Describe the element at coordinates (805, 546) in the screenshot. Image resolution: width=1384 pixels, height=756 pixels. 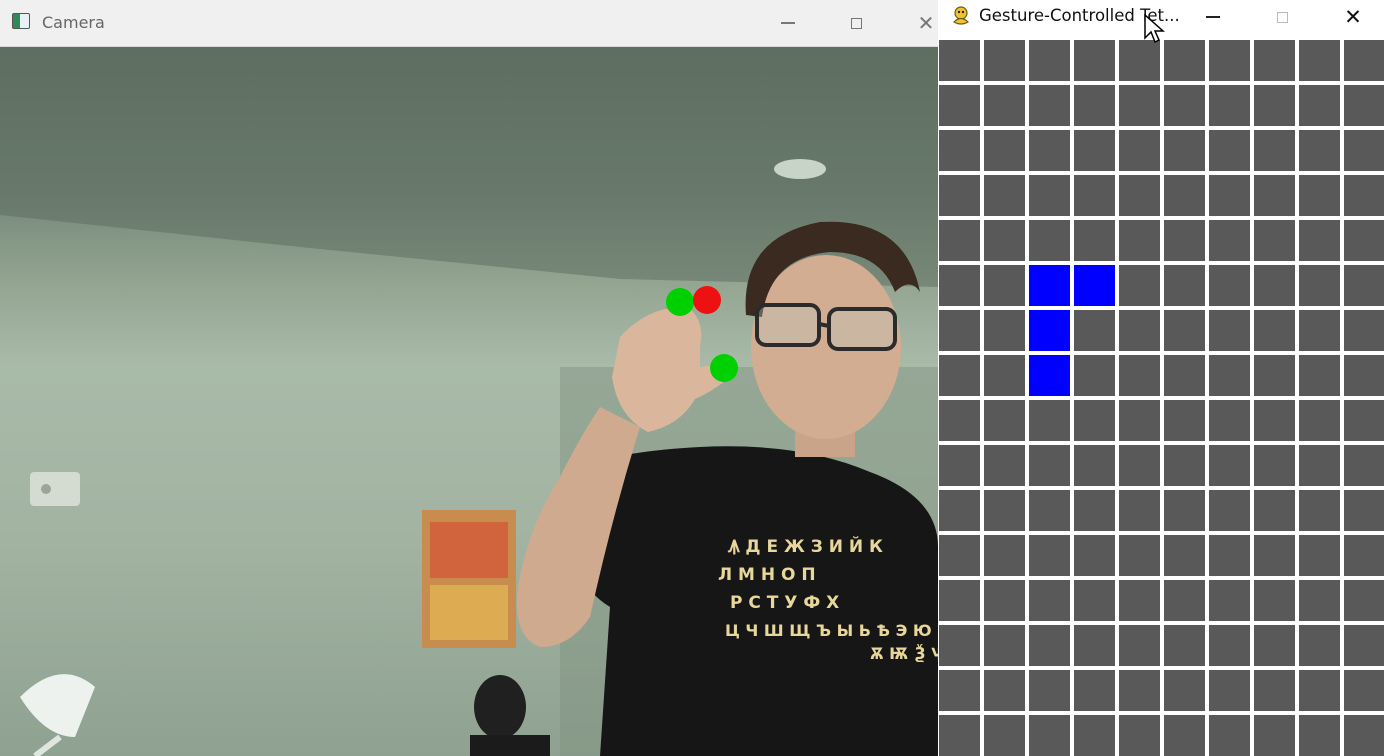
I see `shirt-print-line-1: Ꙟ Д Е Ж З И Й К` at that location.